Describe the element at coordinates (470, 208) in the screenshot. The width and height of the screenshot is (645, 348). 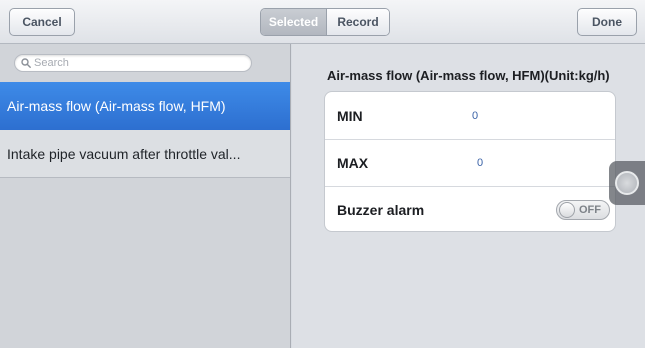
I see `buzzer-row: Buzzer alarm OFF` at that location.